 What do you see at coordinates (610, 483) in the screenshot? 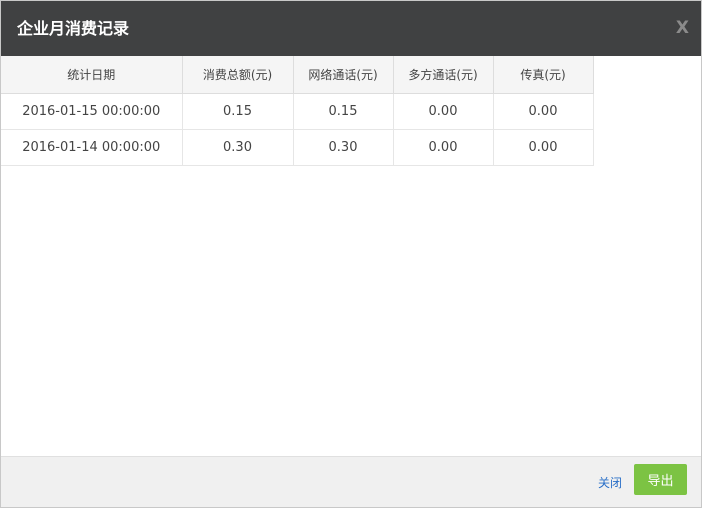
I see `close-link: 关闭` at bounding box center [610, 483].